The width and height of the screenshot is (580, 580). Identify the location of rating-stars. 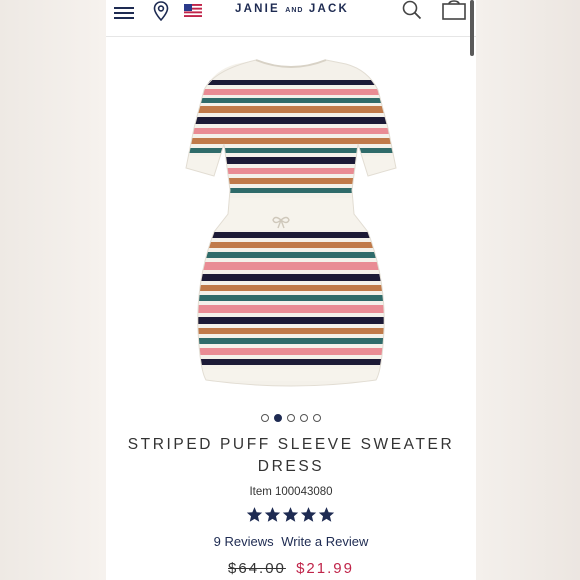
(291, 515).